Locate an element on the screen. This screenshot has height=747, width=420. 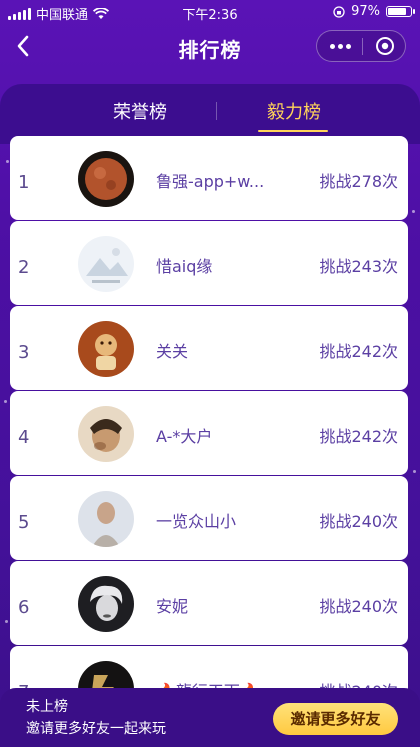
nav-bar: 排行榜 is located at coordinates (210, 46).